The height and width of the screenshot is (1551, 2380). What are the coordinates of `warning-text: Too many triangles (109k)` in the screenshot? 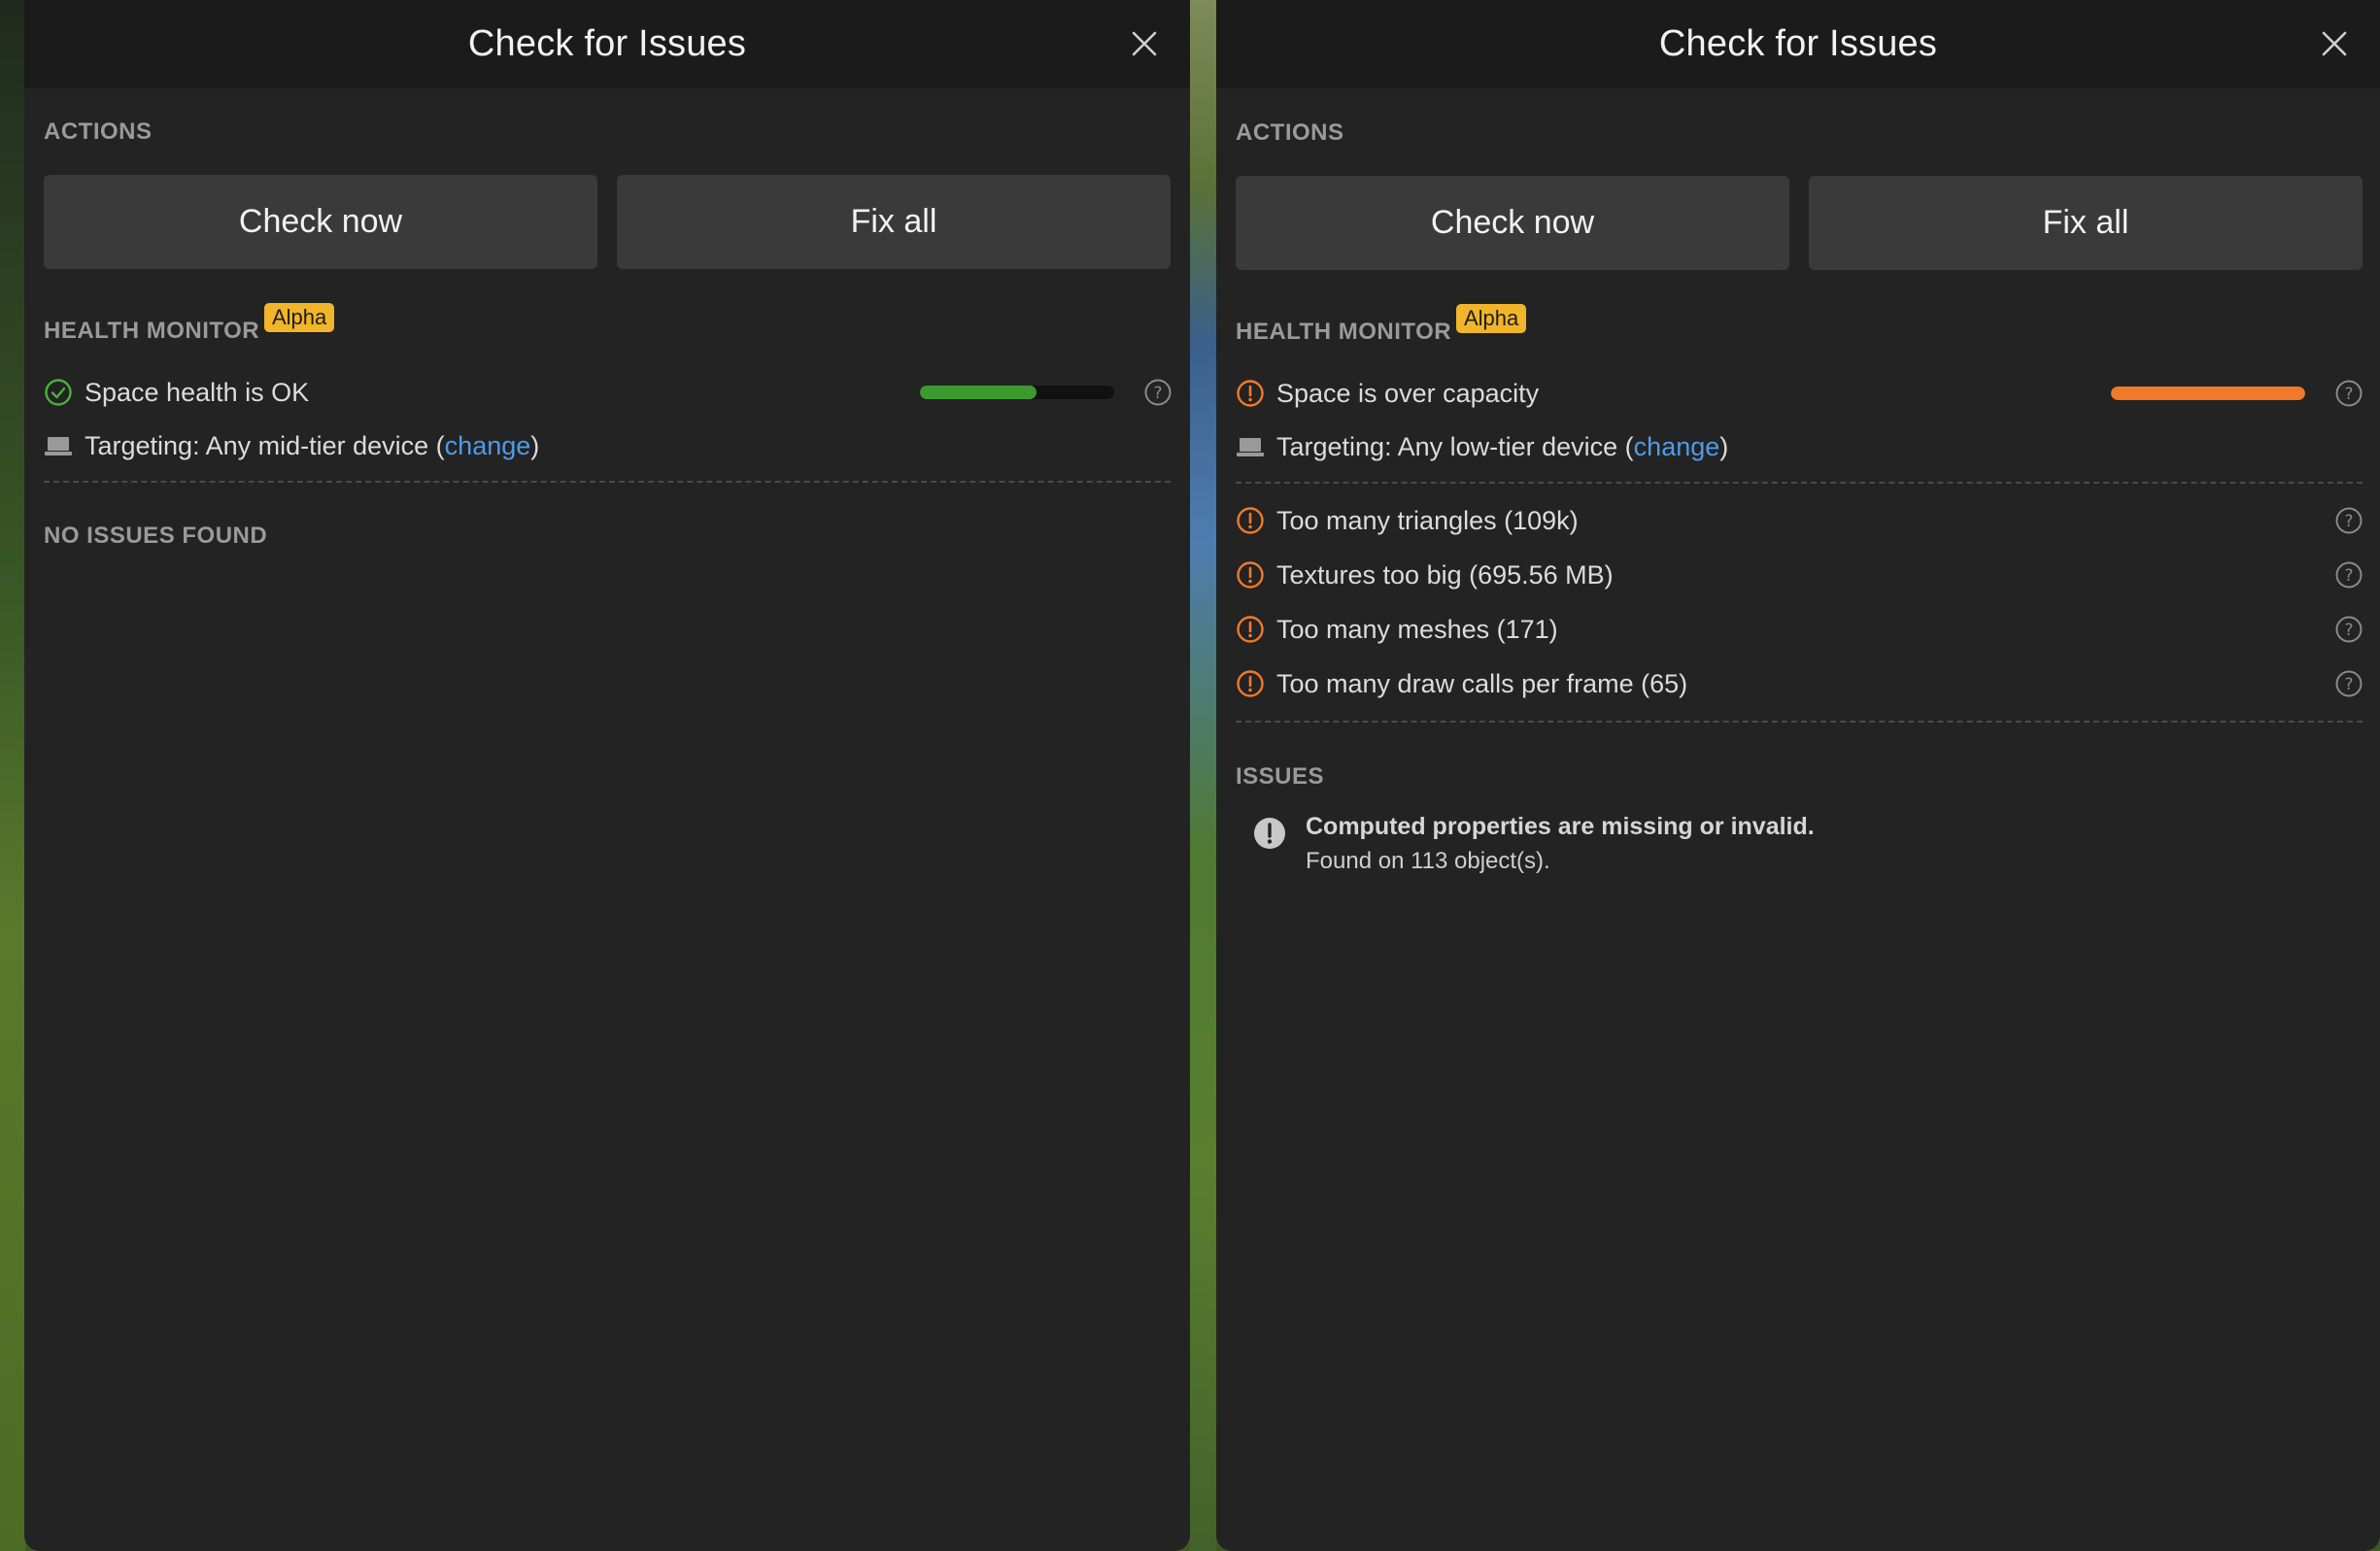 It's located at (1427, 520).